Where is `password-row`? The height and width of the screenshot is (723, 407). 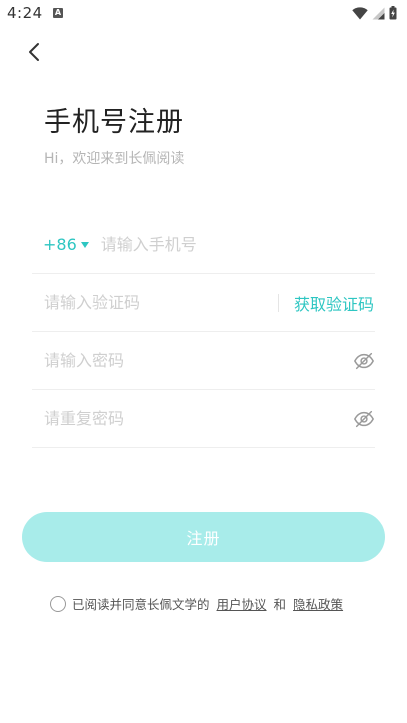
password-row is located at coordinates (203, 361).